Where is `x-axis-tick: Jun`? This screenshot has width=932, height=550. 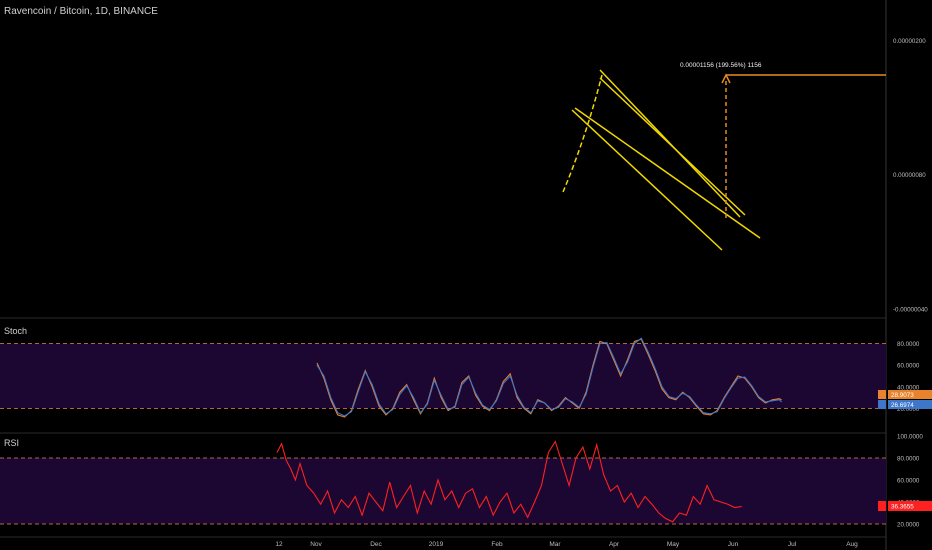 x-axis-tick: Jun is located at coordinates (733, 544).